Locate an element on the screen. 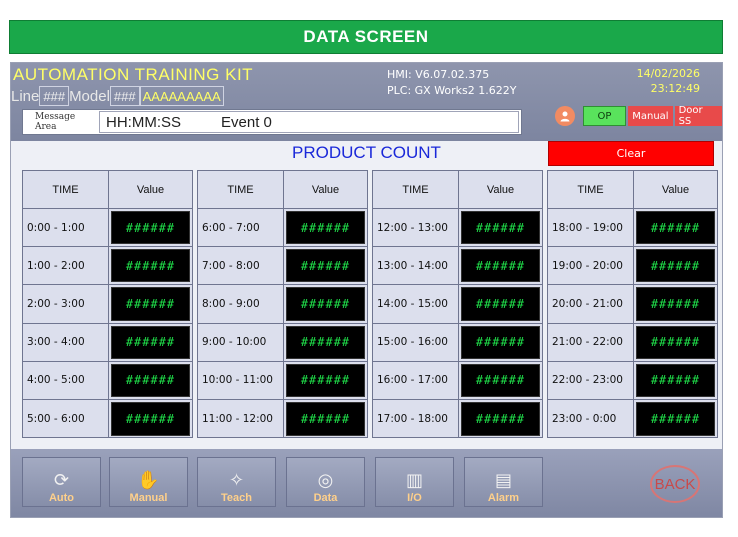 This screenshot has height=537, width=738. date-time: 14/02/2026 23:12:49 is located at coordinates (668, 81).